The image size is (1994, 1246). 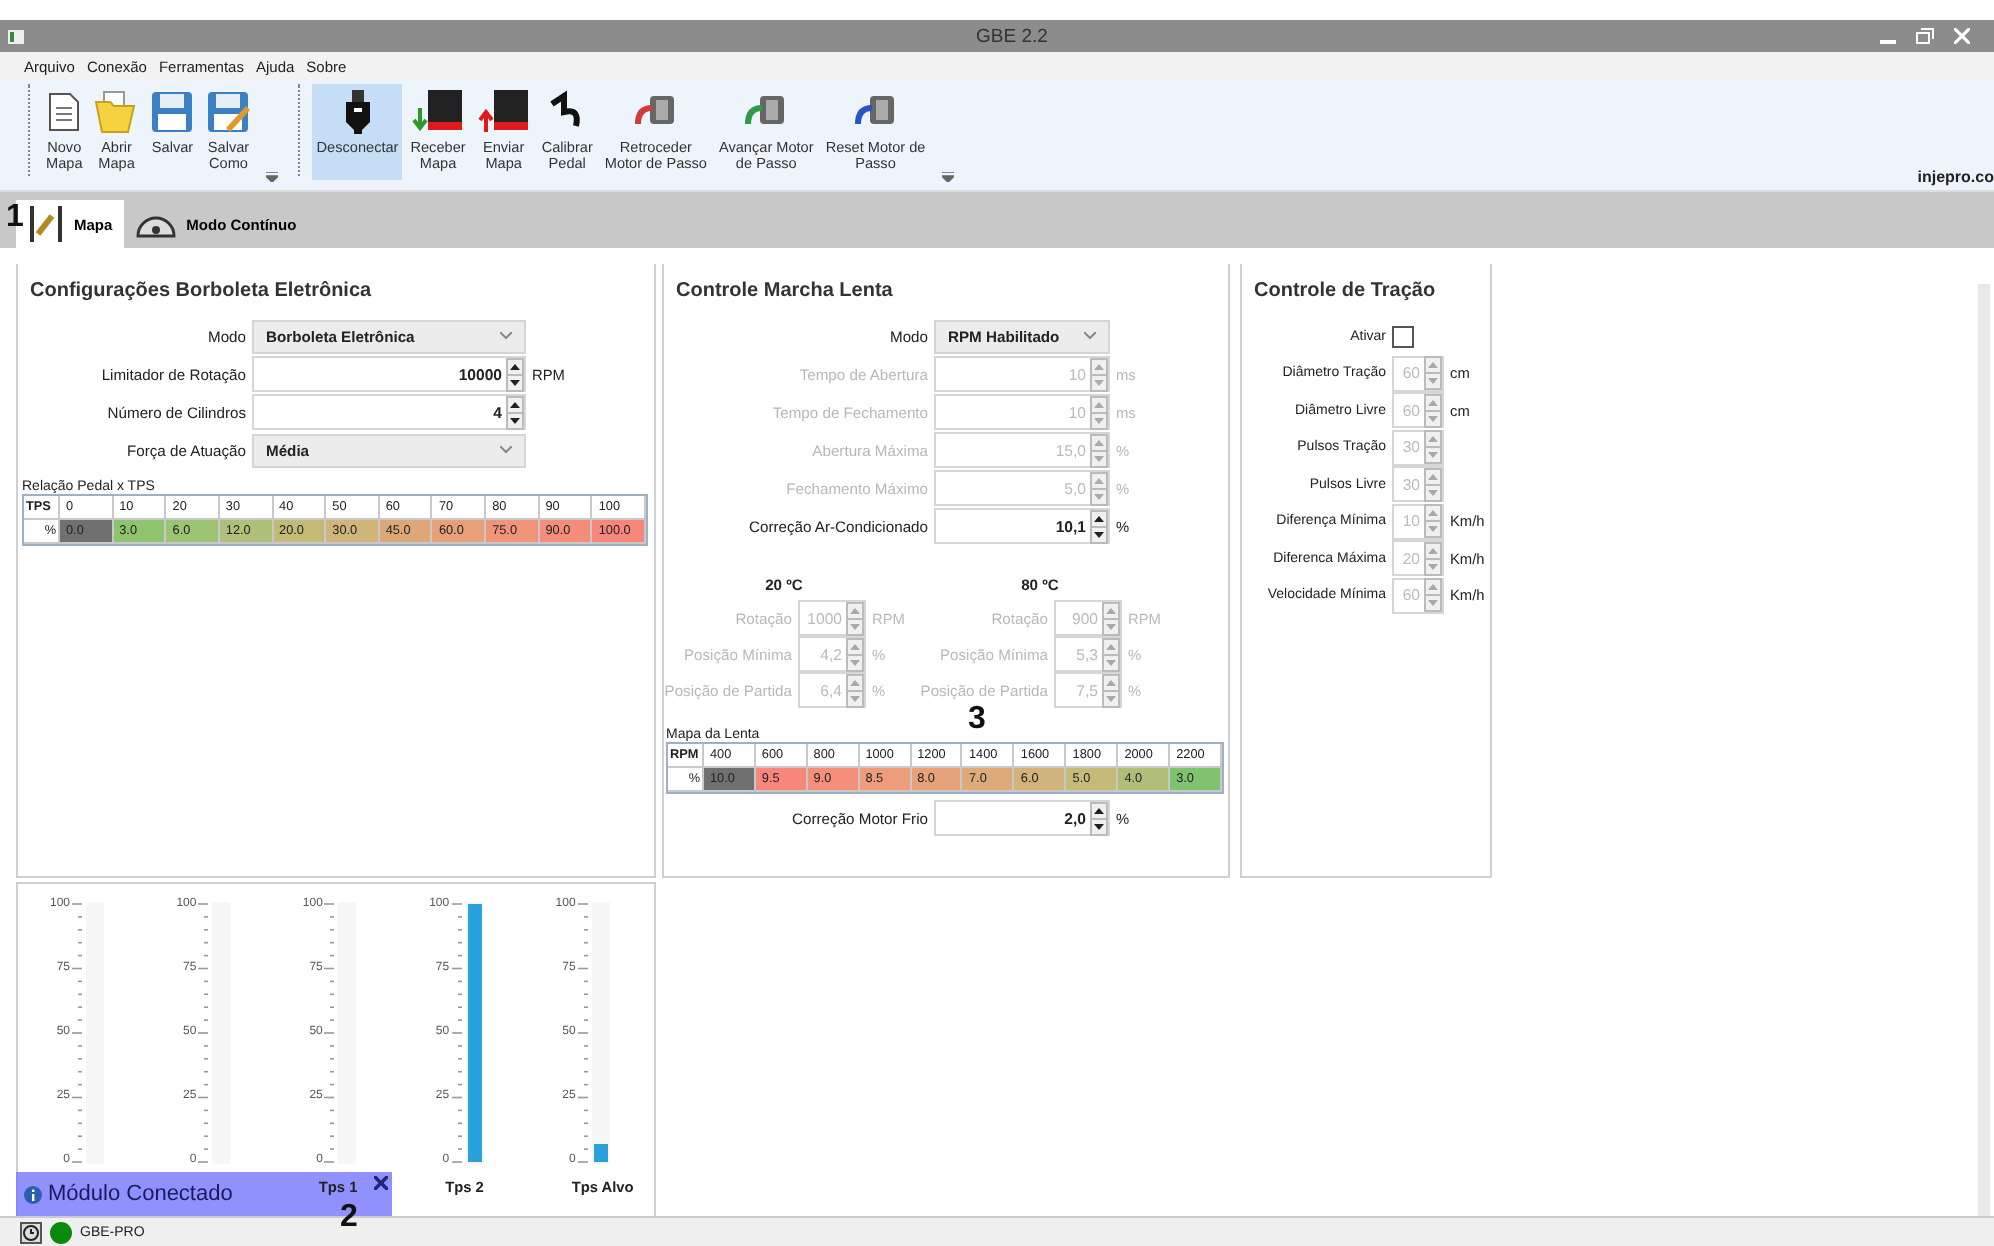 What do you see at coordinates (1345, 292) in the screenshot?
I see `panel-title: Controle de Tração` at bounding box center [1345, 292].